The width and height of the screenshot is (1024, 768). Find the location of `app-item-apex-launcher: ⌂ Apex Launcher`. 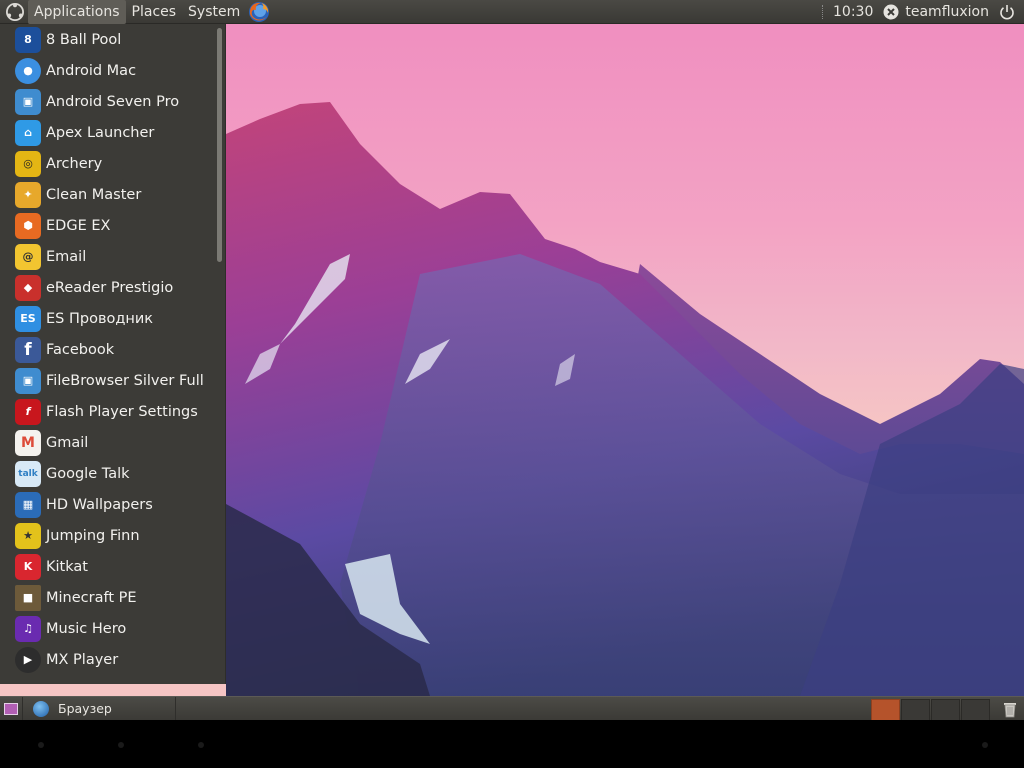

app-item-apex-launcher: ⌂ Apex Launcher is located at coordinates (112, 132).